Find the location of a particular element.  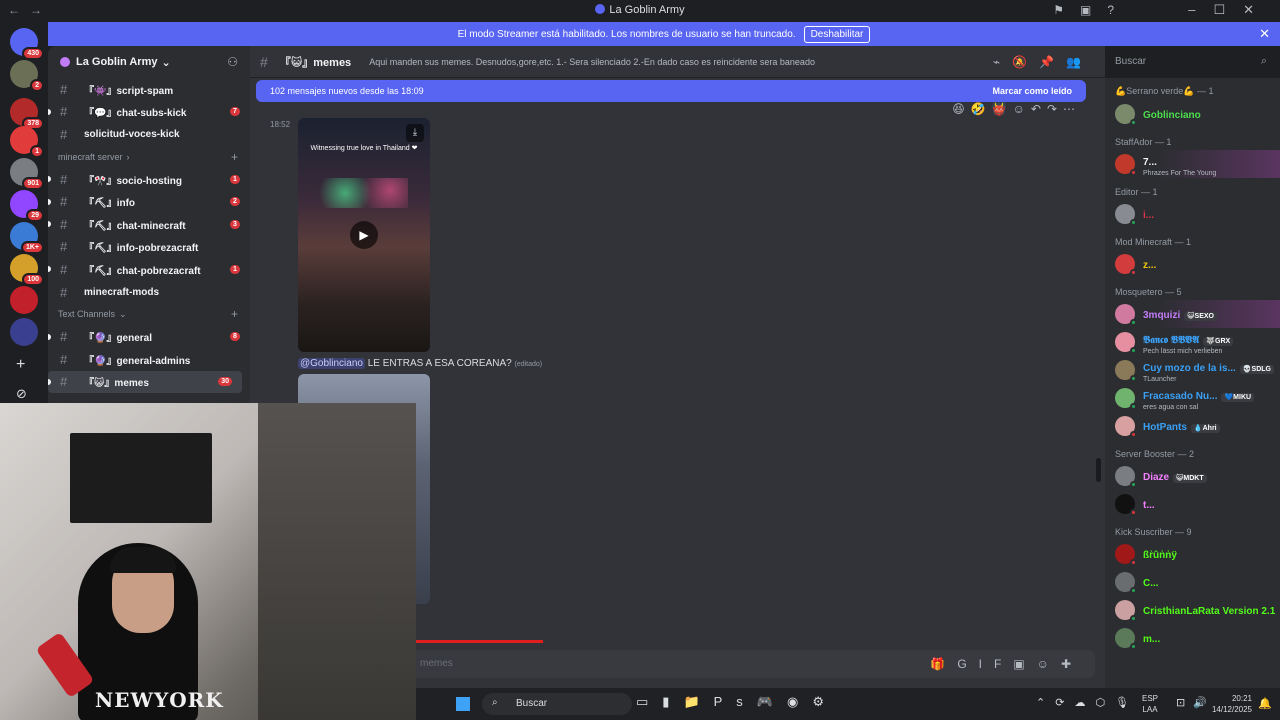

screen-icon: ▣ is located at coordinates (1093, 10).